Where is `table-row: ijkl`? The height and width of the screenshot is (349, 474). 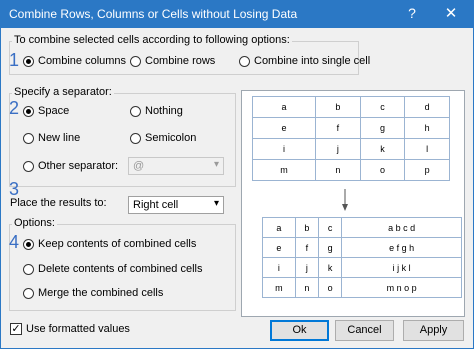
table-row: ijkl is located at coordinates (350, 149).